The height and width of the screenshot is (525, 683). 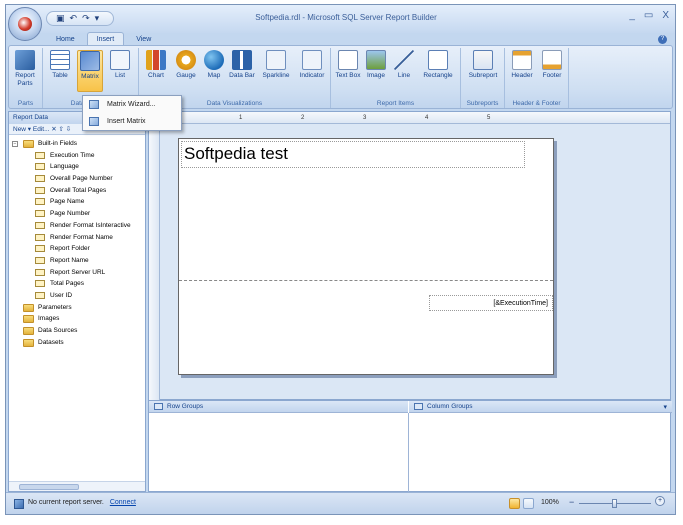 I want to click on data-bar-button: Data Bar, so click(x=242, y=65).